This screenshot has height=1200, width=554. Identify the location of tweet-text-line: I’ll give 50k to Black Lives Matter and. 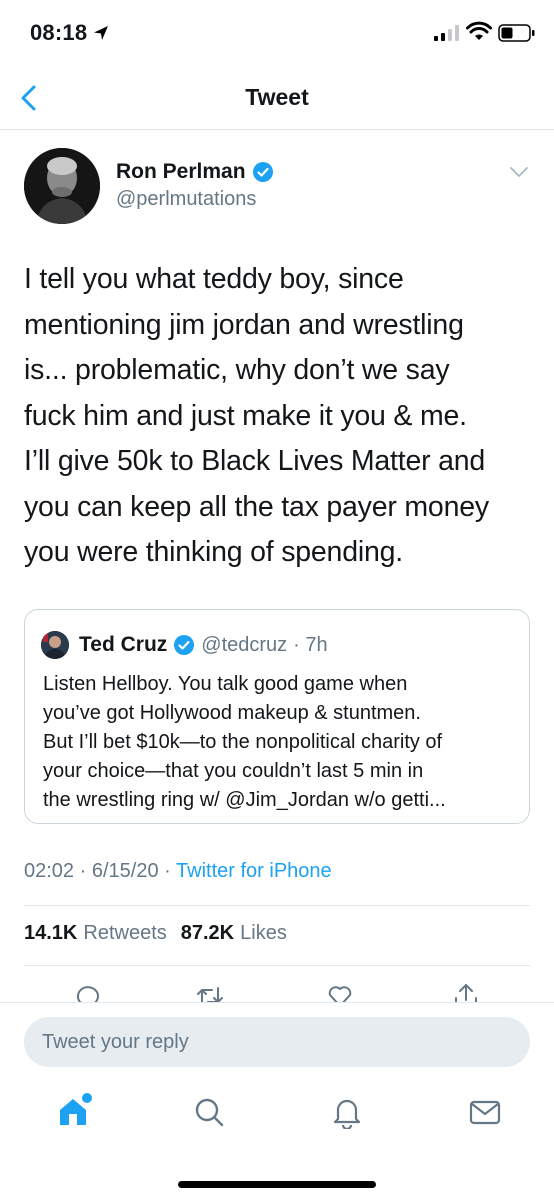
(255, 461).